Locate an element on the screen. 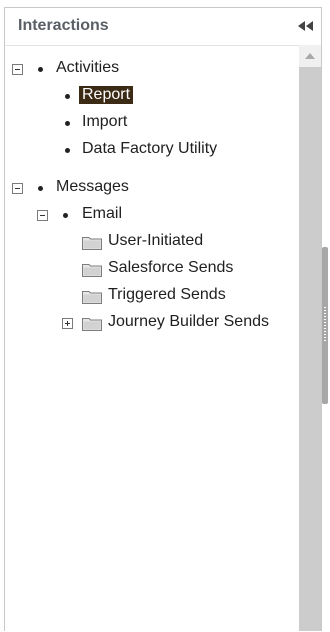  collapse-activities-toggle is located at coordinates (17, 69).